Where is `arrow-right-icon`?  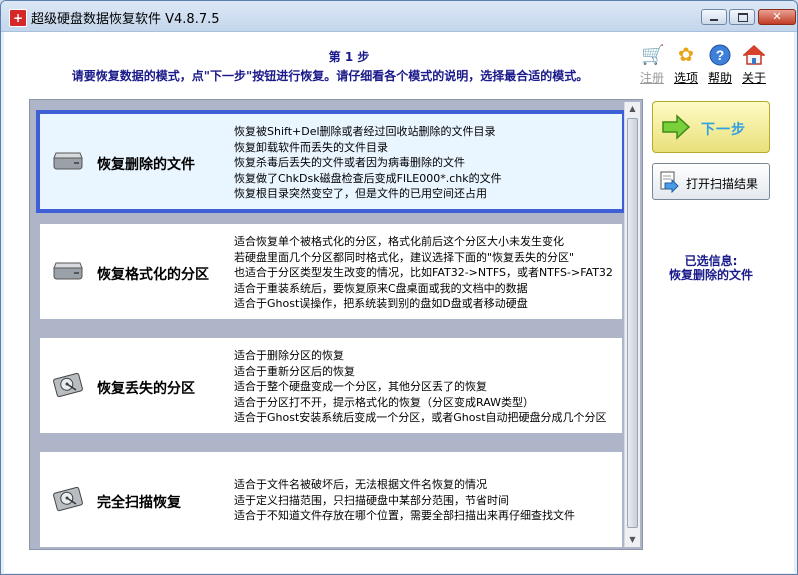
arrow-right-icon is located at coordinates (676, 127).